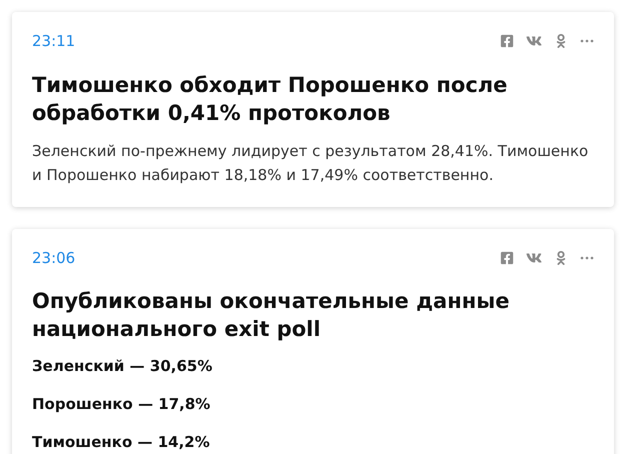  Describe the element at coordinates (271, 315) in the screenshot. I see `post-title: Опубликованы окончательные данные национального exit poll` at that location.